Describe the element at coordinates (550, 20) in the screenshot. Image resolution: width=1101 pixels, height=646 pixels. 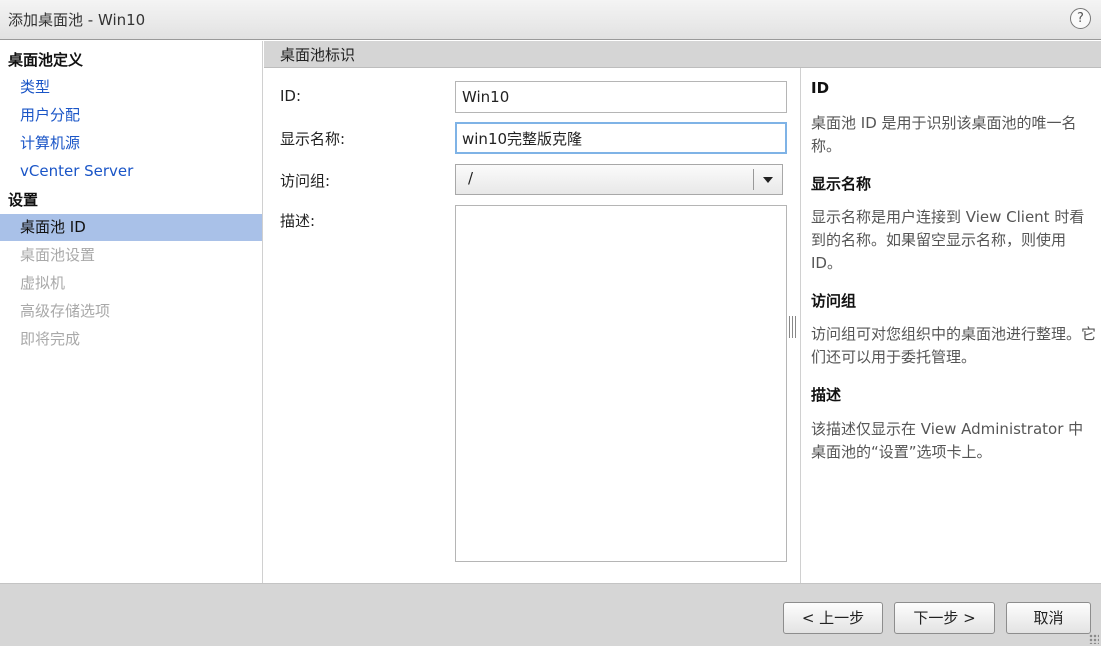
I see `title-bar: 添加桌面池 - Win10 ?` at that location.